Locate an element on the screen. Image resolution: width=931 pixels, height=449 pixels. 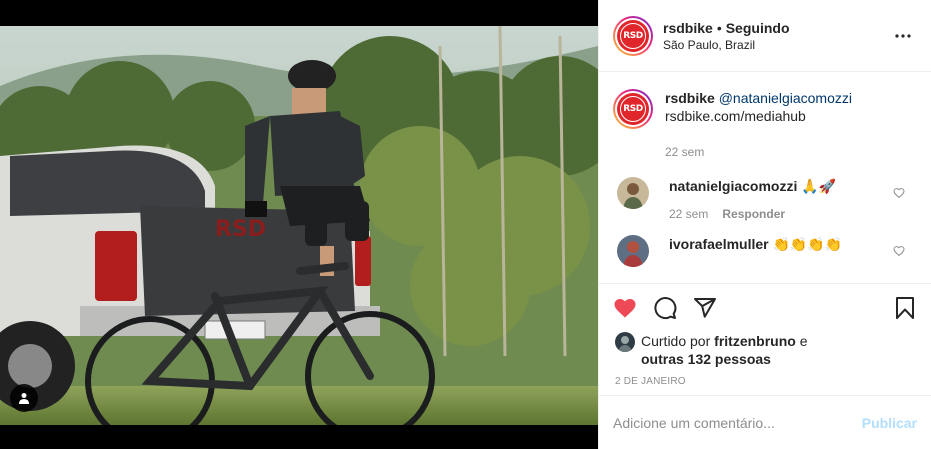
follow-status: Seguindo is located at coordinates (758, 28).